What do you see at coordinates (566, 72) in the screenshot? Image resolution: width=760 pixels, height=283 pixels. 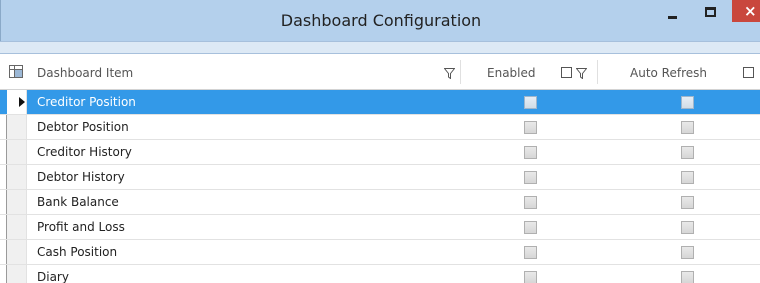 I see `enabled-select-all-checkbox` at bounding box center [566, 72].